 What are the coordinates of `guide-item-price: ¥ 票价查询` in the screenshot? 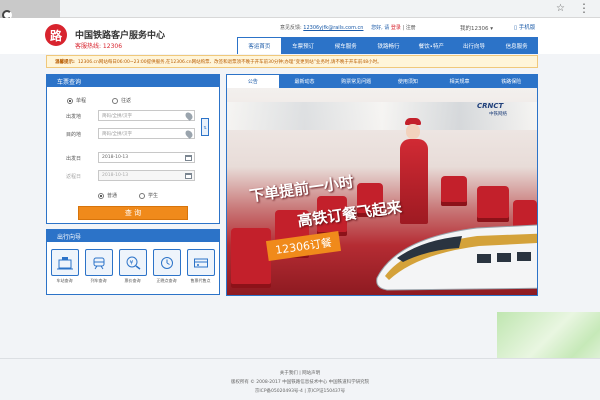 It's located at (132, 266).